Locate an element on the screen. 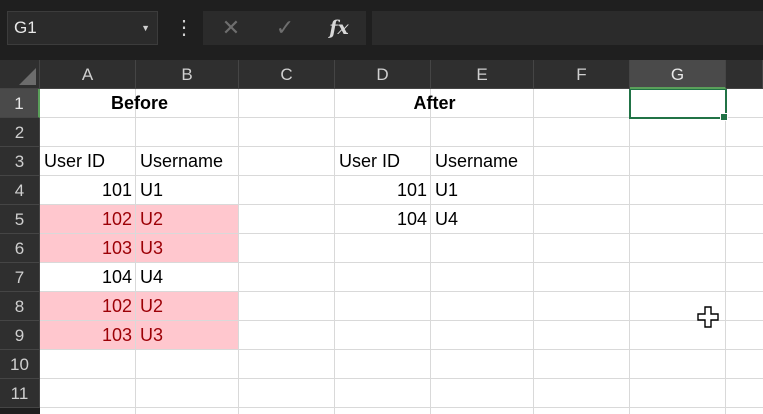 The height and width of the screenshot is (414, 763). column-header-c: C is located at coordinates (287, 74).